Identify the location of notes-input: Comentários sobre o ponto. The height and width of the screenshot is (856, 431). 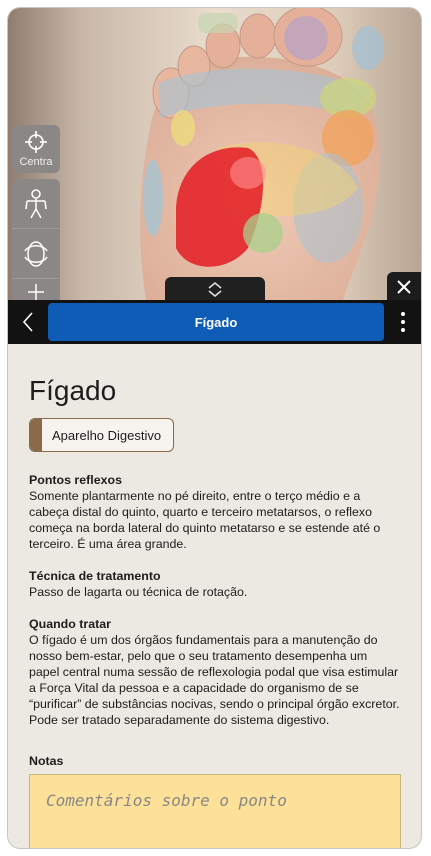
(215, 811).